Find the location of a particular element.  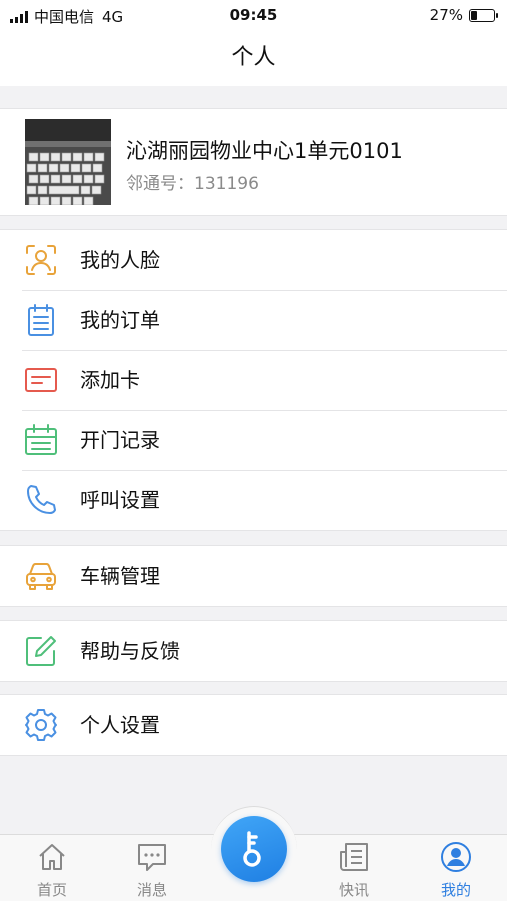

menu-label: 呼叫设置 is located at coordinates (120, 500).